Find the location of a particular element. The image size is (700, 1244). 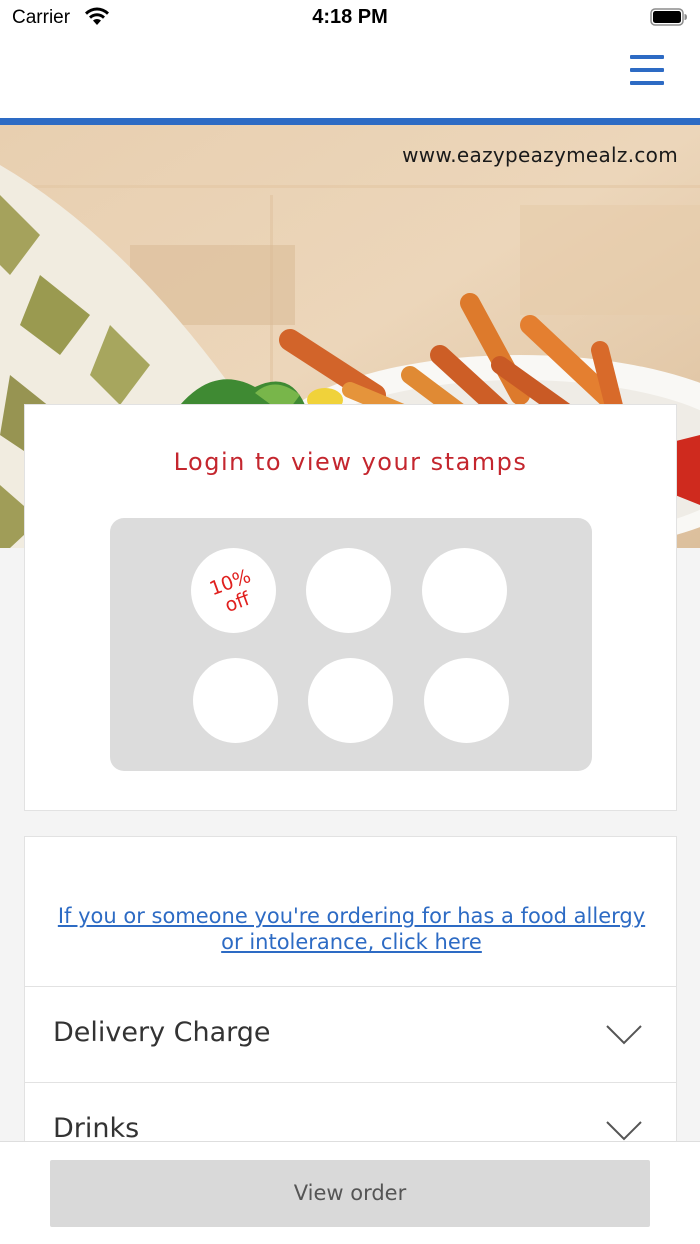

website-url-text: www.eazypeazymealz.com is located at coordinates (540, 155).